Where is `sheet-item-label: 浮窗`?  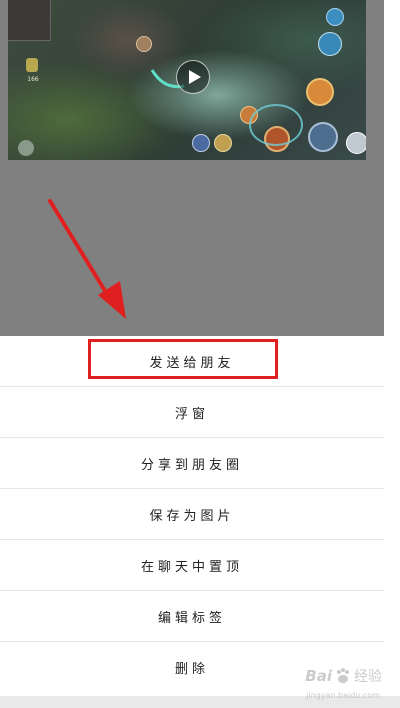 sheet-item-label: 浮窗 is located at coordinates (191, 414).